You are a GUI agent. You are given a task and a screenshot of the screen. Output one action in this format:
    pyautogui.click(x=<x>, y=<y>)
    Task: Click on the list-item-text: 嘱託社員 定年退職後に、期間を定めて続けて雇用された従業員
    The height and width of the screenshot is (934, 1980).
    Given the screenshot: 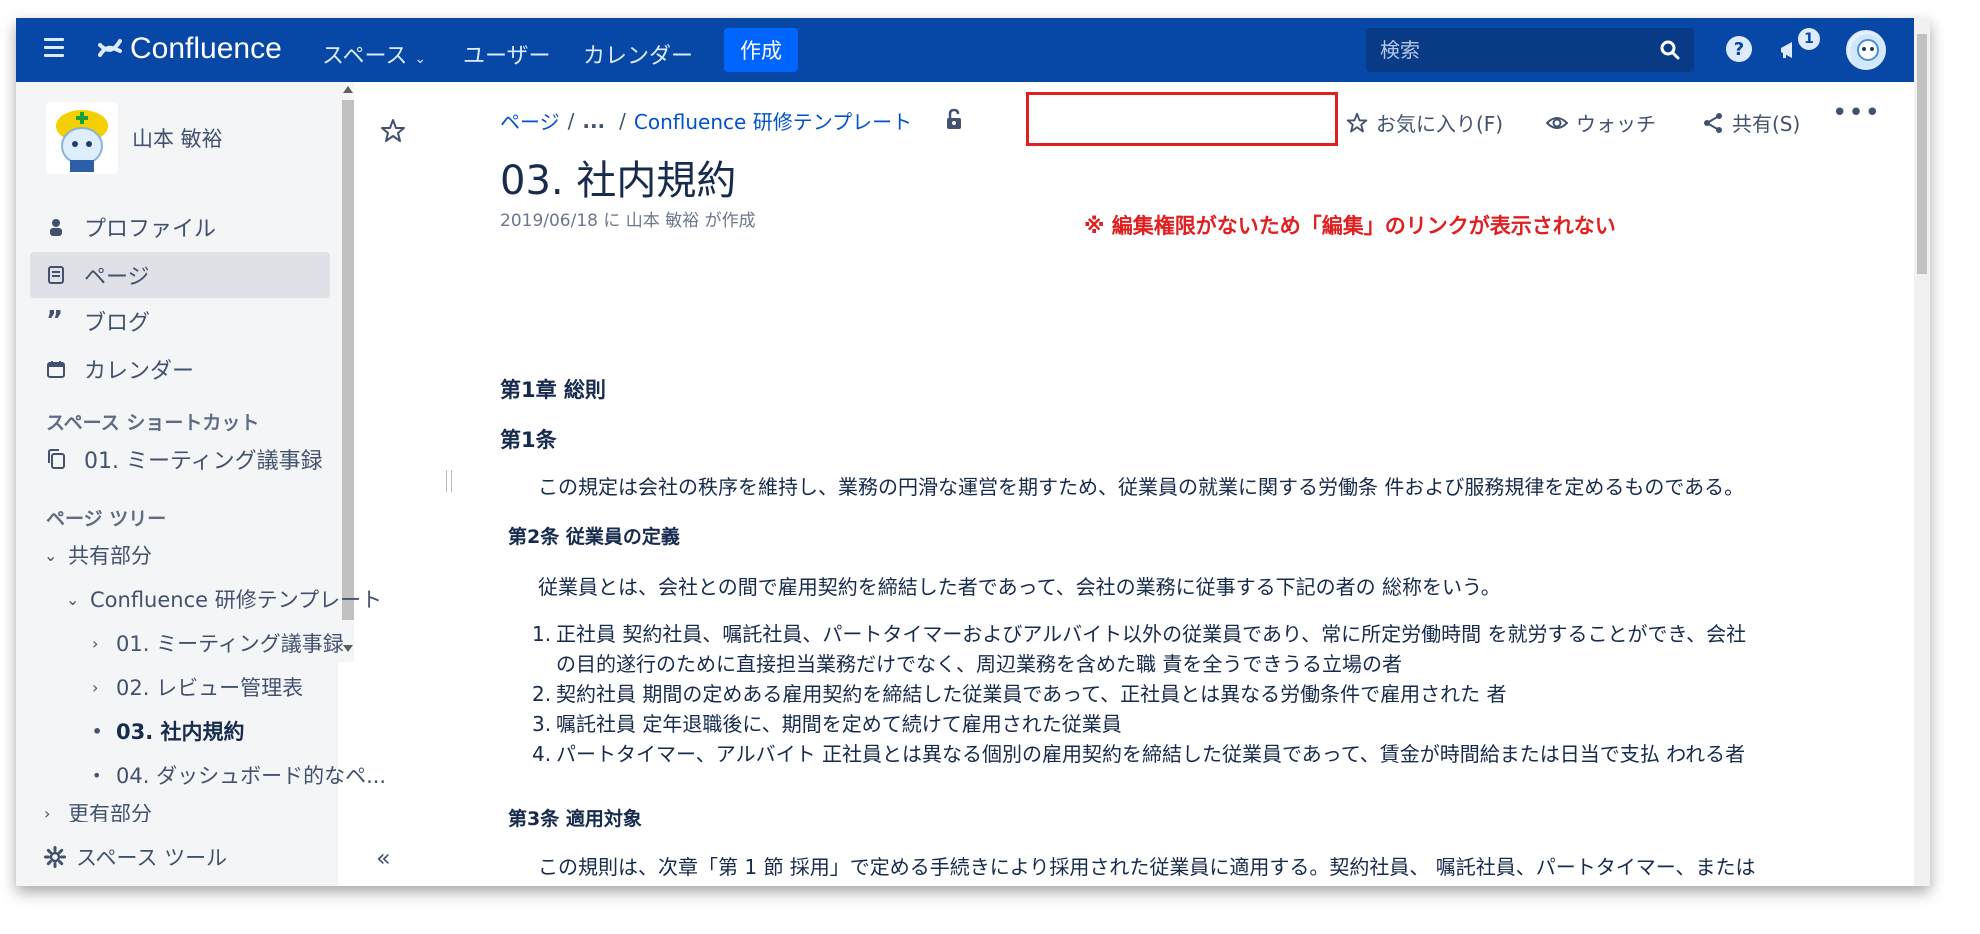 What is the action you would take?
    pyautogui.click(x=839, y=724)
    